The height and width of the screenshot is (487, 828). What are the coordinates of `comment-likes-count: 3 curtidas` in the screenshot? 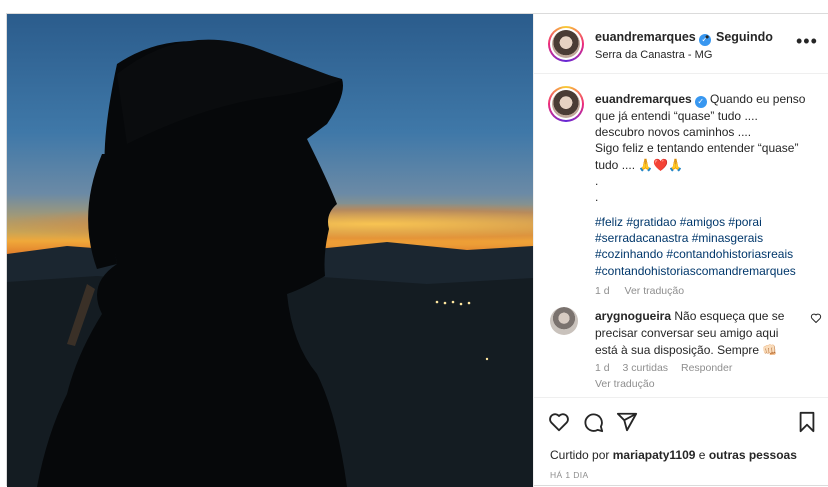 It's located at (646, 368).